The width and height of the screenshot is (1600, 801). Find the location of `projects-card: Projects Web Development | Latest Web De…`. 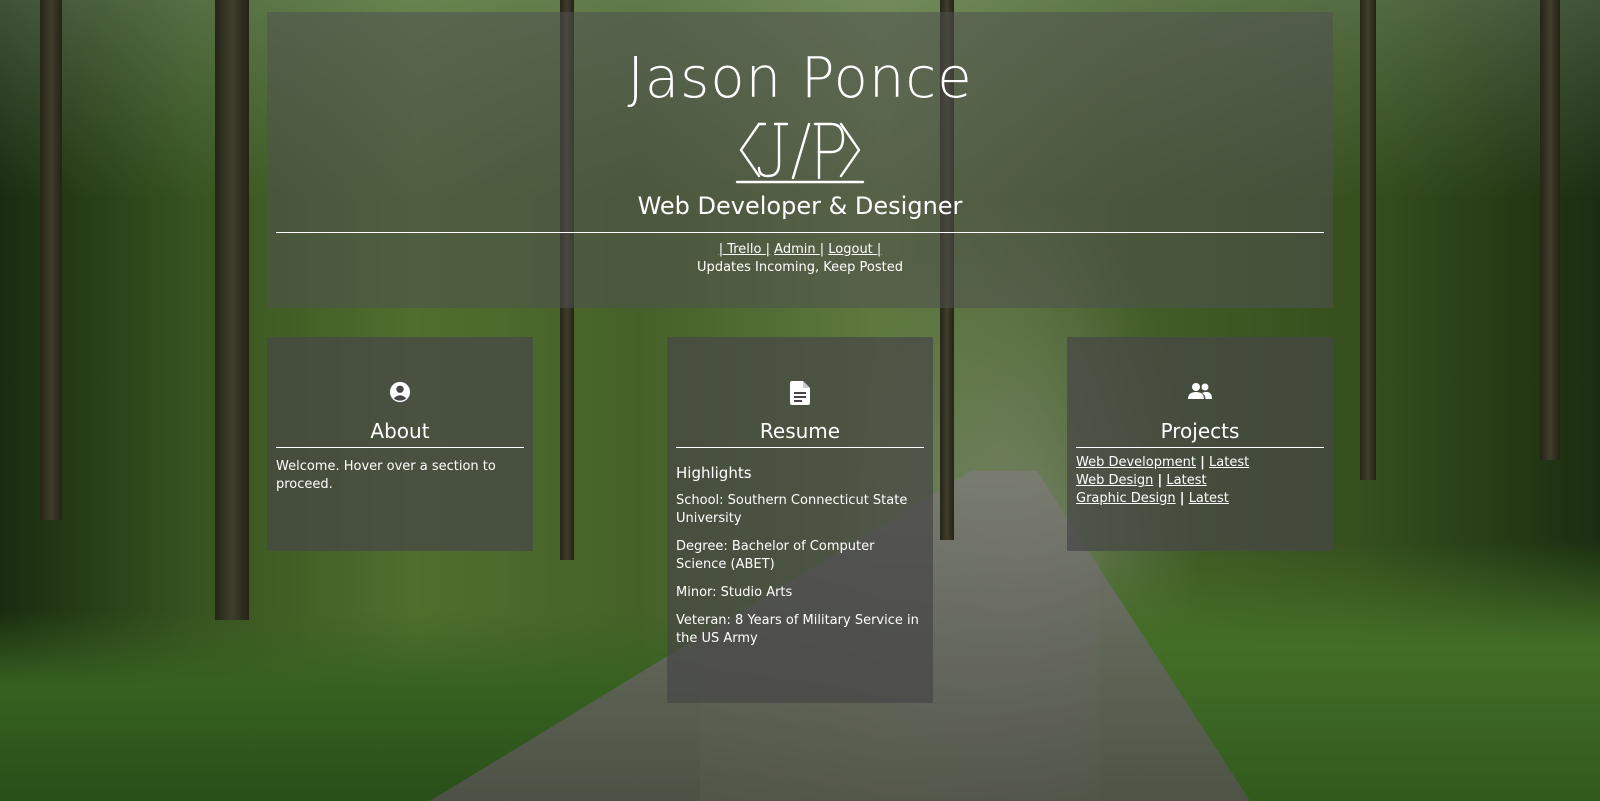

projects-card: Projects Web Development | Latest Web De… is located at coordinates (1200, 444).